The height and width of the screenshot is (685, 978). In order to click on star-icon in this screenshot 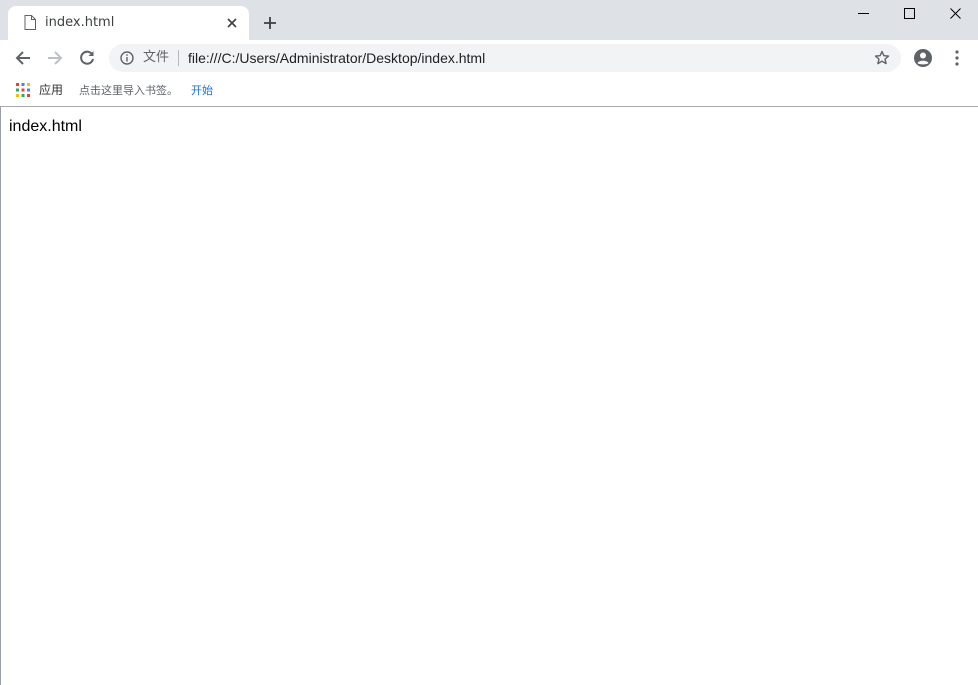, I will do `click(882, 57)`.